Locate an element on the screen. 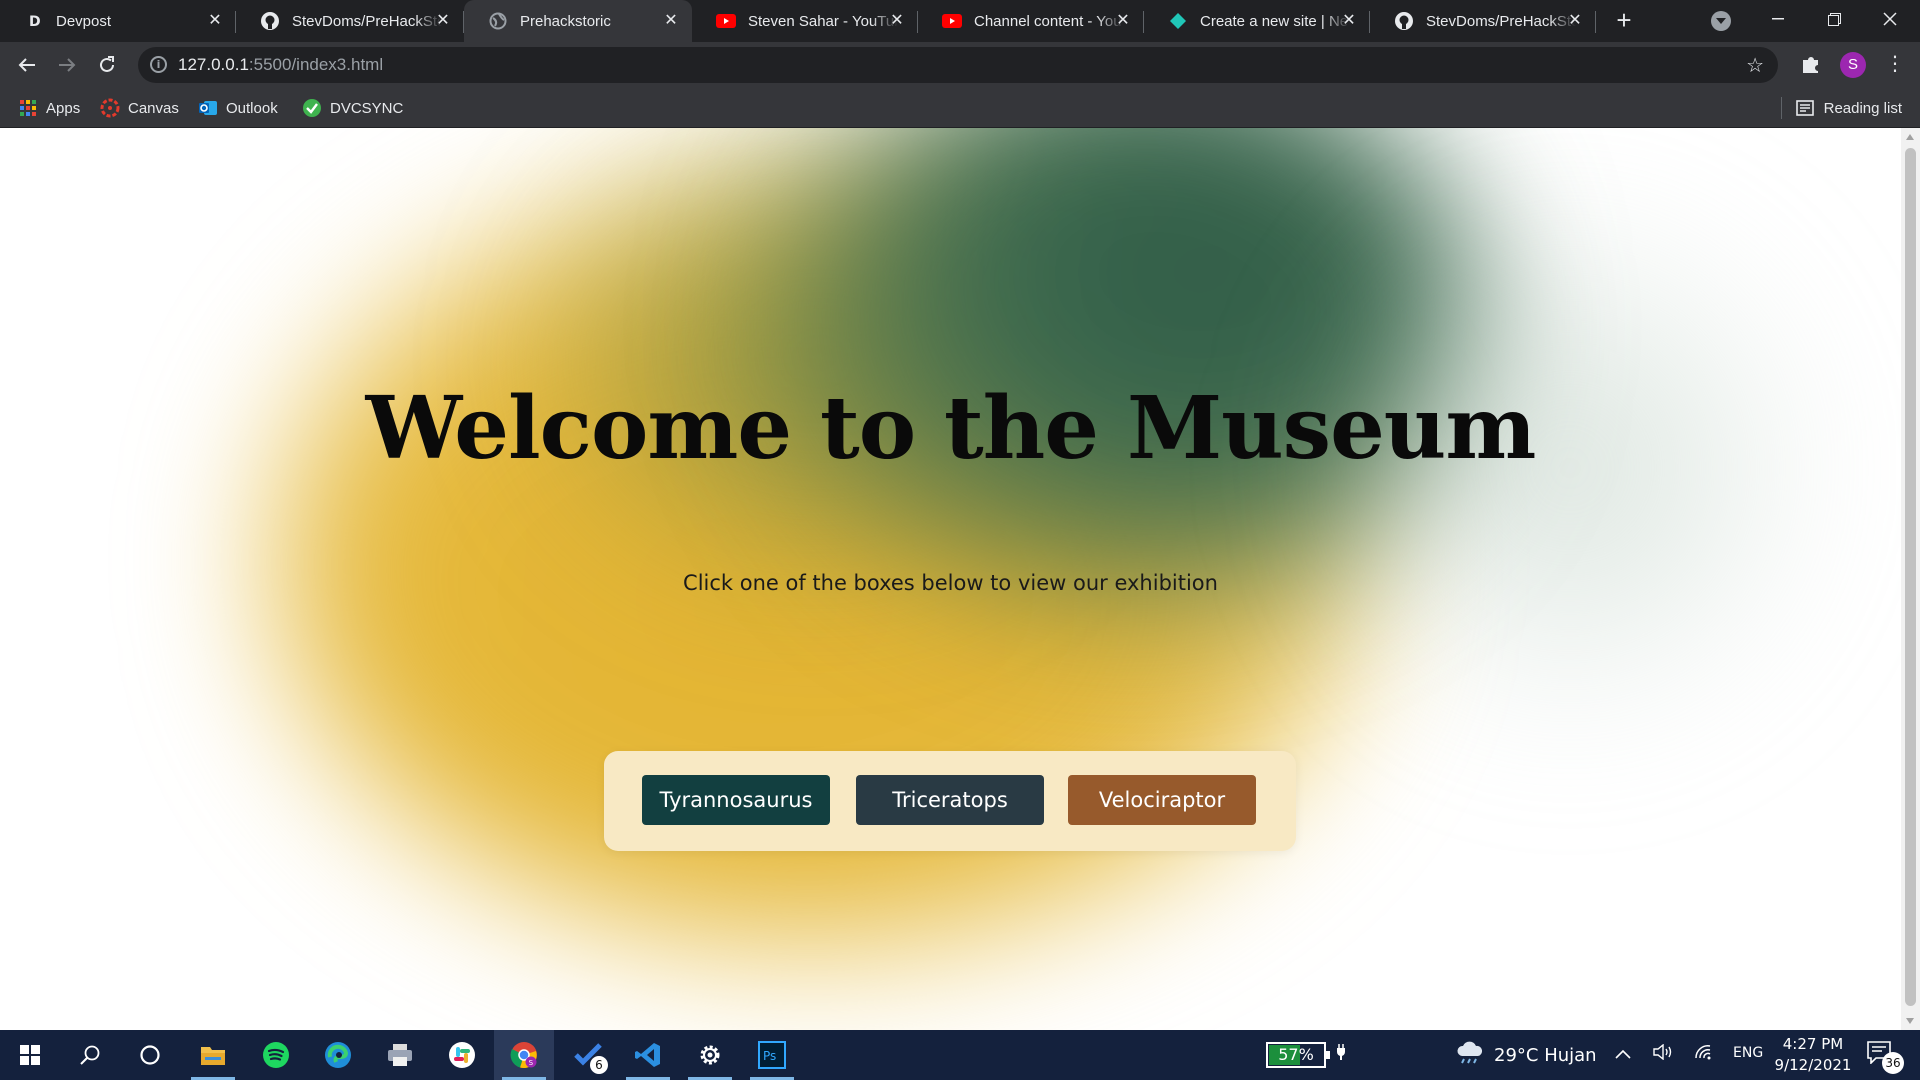  back-button is located at coordinates (27, 65).